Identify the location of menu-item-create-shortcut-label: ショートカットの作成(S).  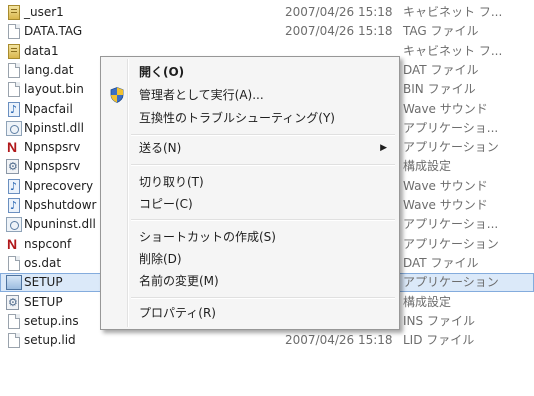
(207, 237).